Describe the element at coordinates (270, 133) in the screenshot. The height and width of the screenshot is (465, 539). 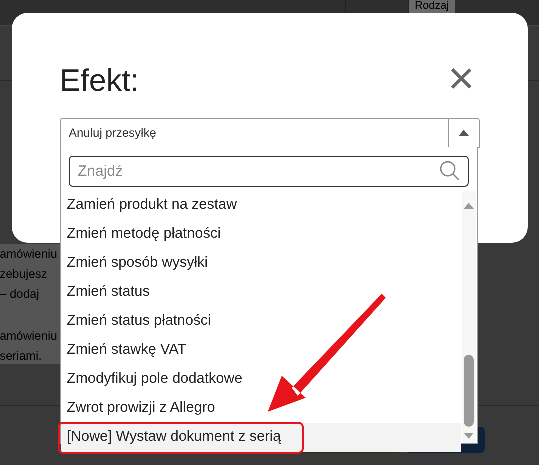
I see `effect-select: Anuluj przesyłkę` at that location.